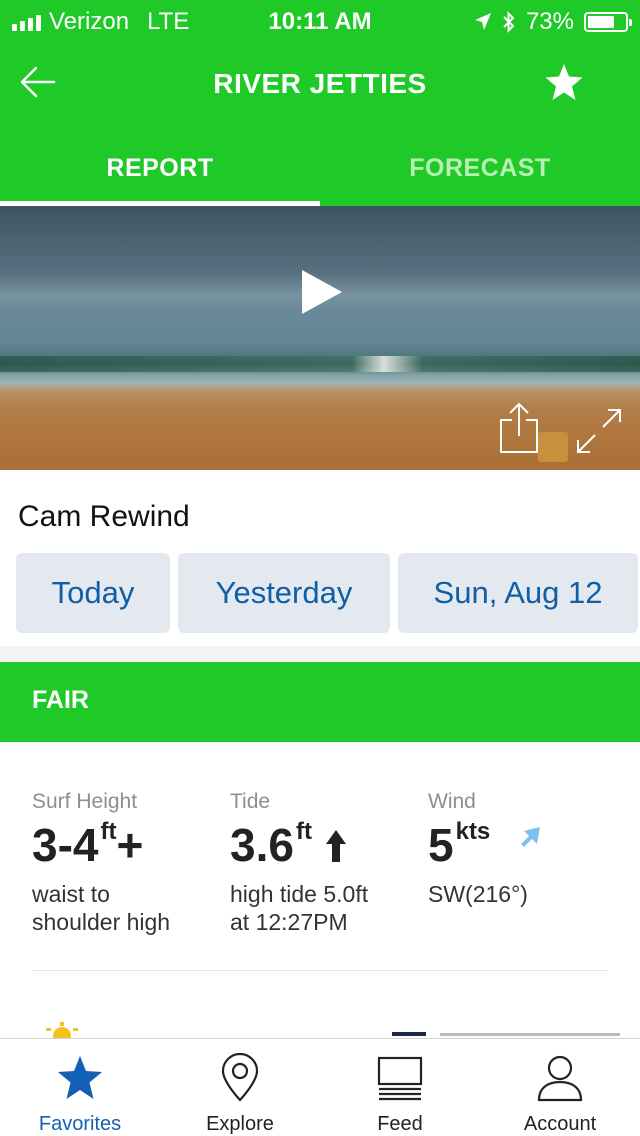  Describe the element at coordinates (71, 894) in the screenshot. I see `surf-desc-line-1: waist to` at that location.